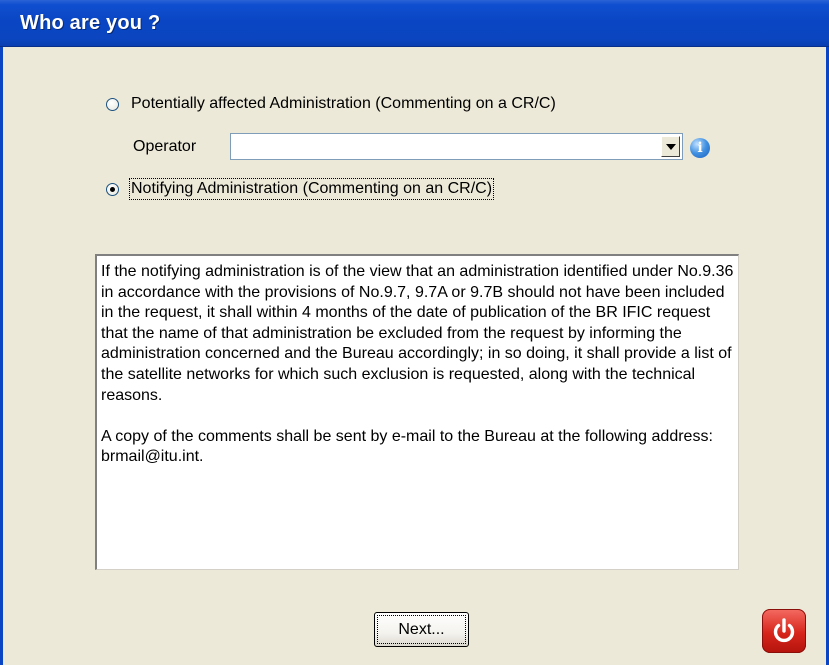  Describe the element at coordinates (165, 146) in the screenshot. I see `operator-label: Operator` at that location.